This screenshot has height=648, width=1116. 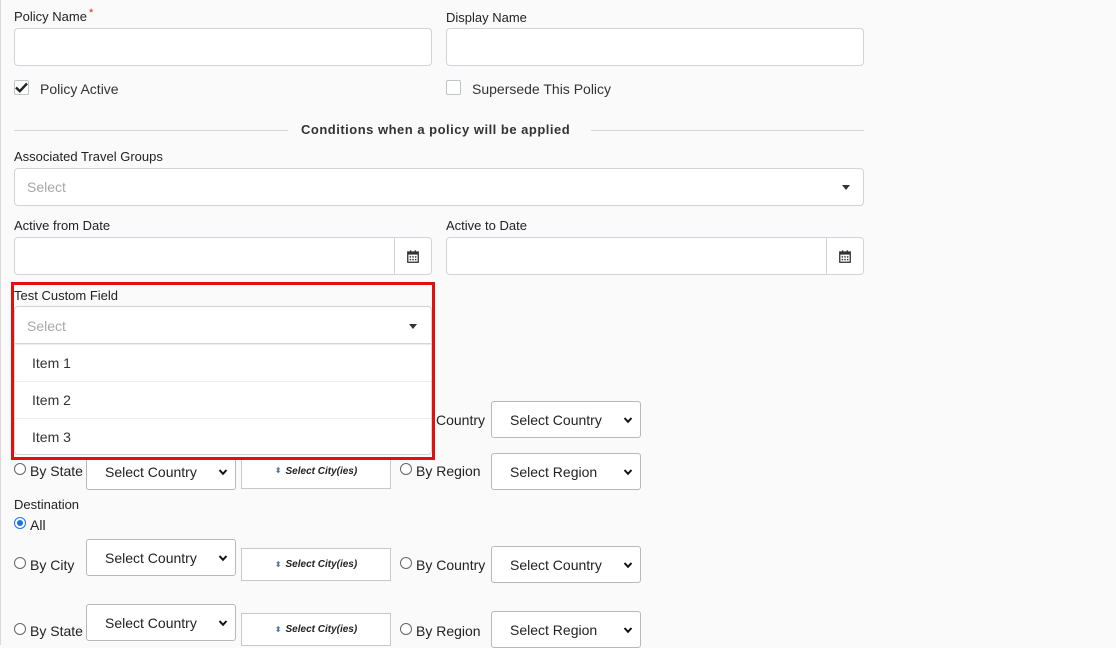 I want to click on active-from-calendar-button, so click(x=412, y=256).